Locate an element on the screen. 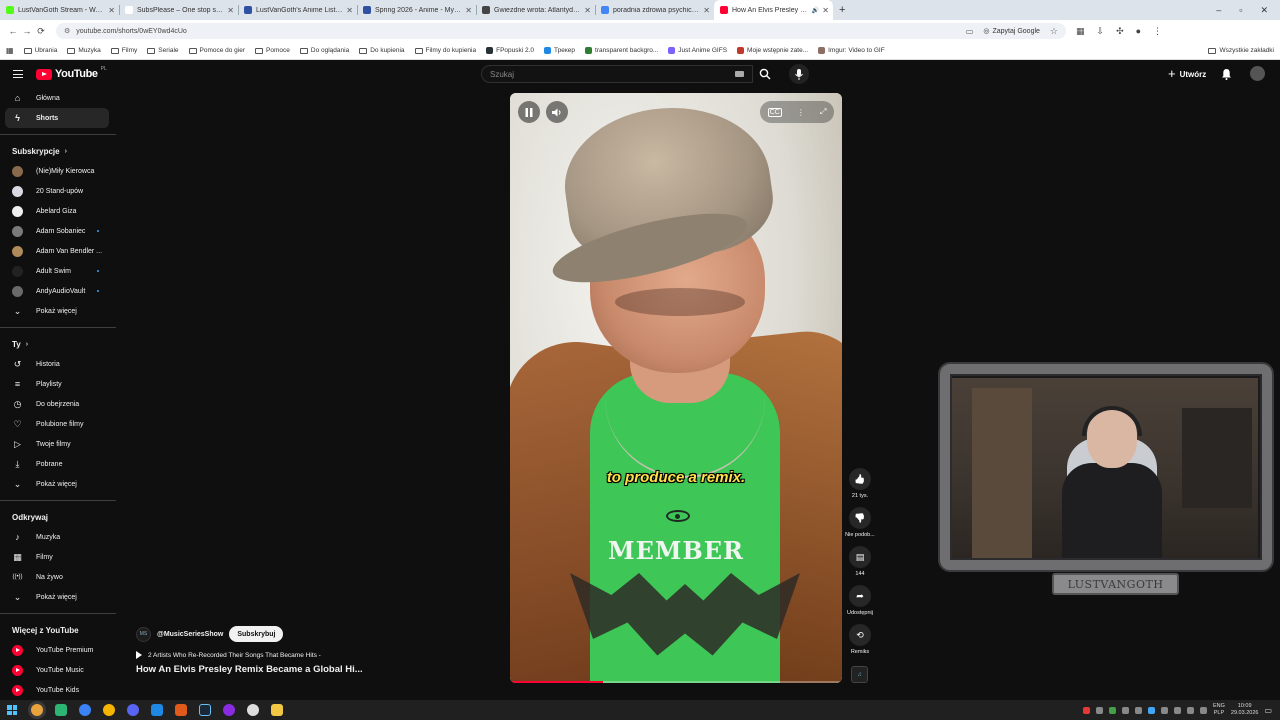 The width and height of the screenshot is (1280, 720). steam-icon is located at coordinates (205, 710).